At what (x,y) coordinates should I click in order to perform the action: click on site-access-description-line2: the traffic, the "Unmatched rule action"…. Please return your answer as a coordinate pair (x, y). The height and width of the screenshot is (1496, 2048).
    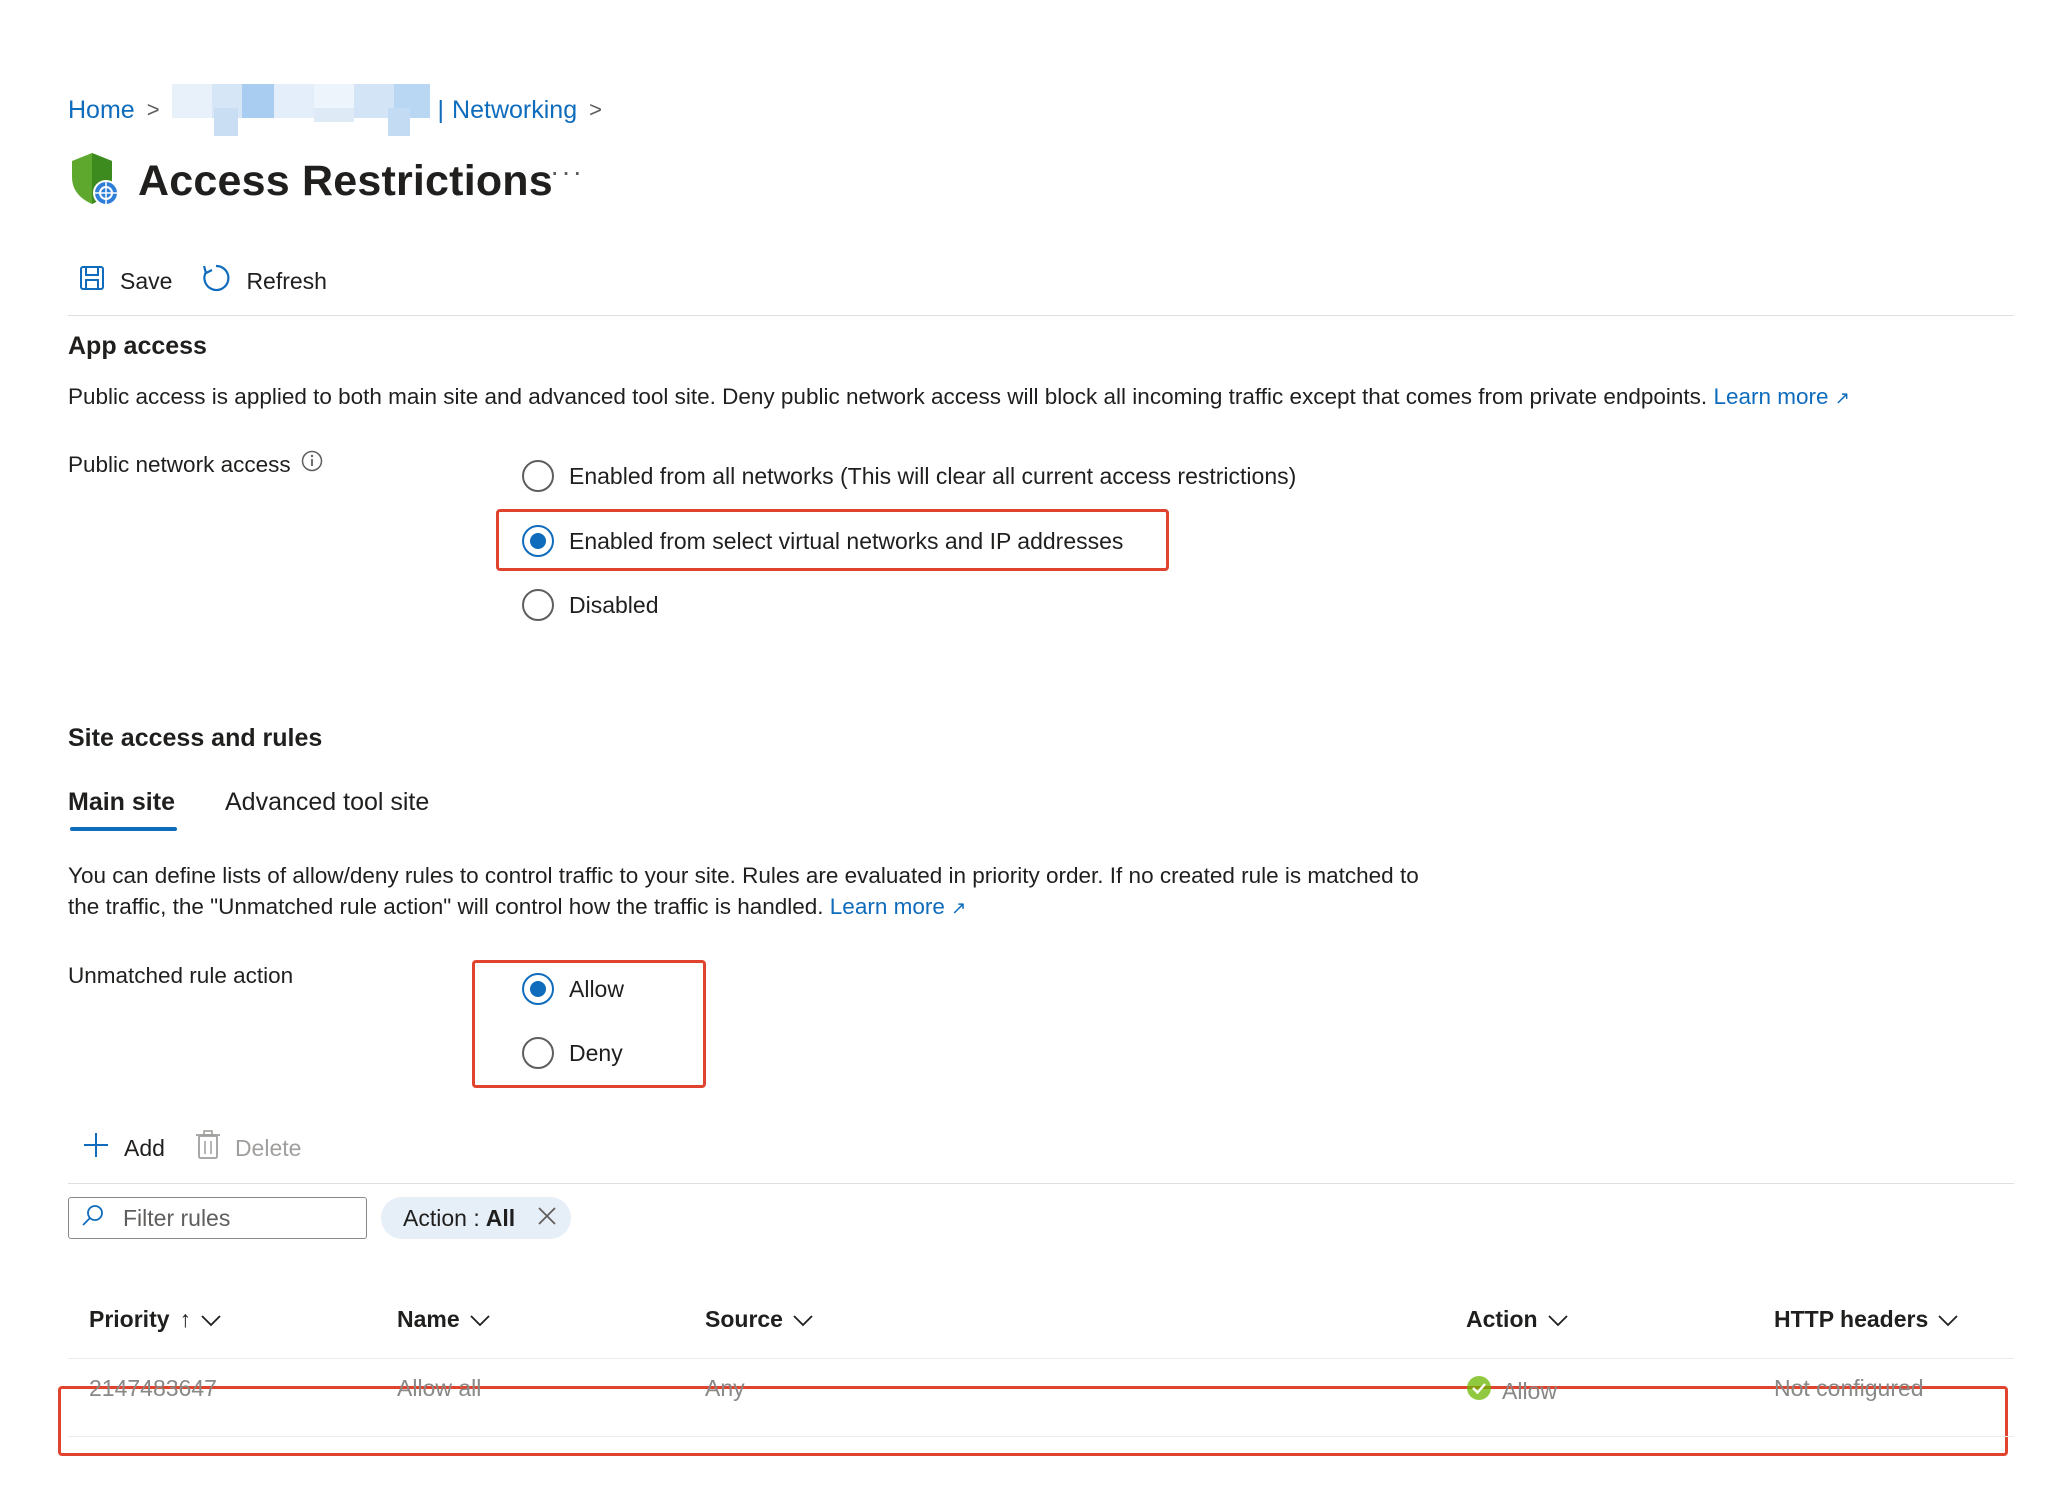
    Looking at the image, I should click on (446, 906).